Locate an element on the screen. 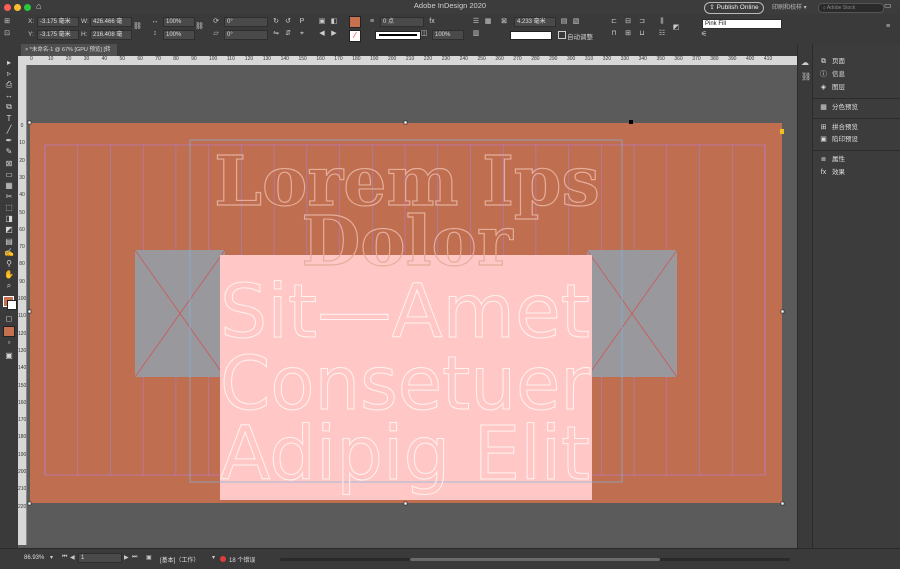  free-transform-tool-icon: ⬚ is located at coordinates (9, 208).